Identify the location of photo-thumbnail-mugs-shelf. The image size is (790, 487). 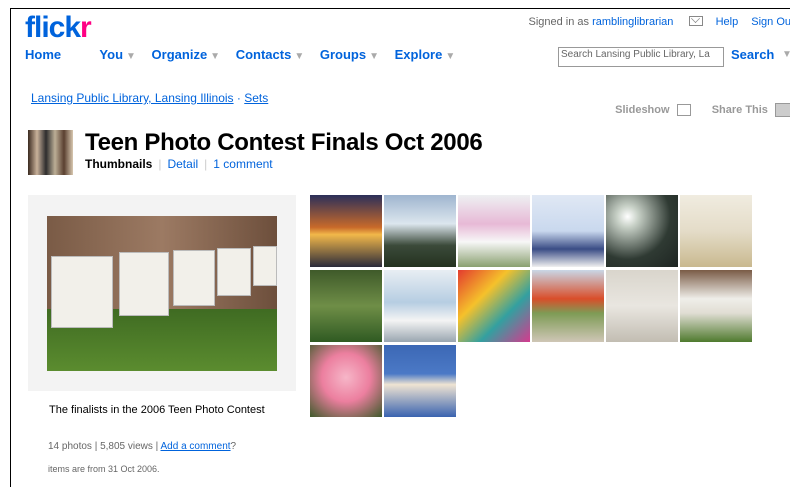
(420, 306).